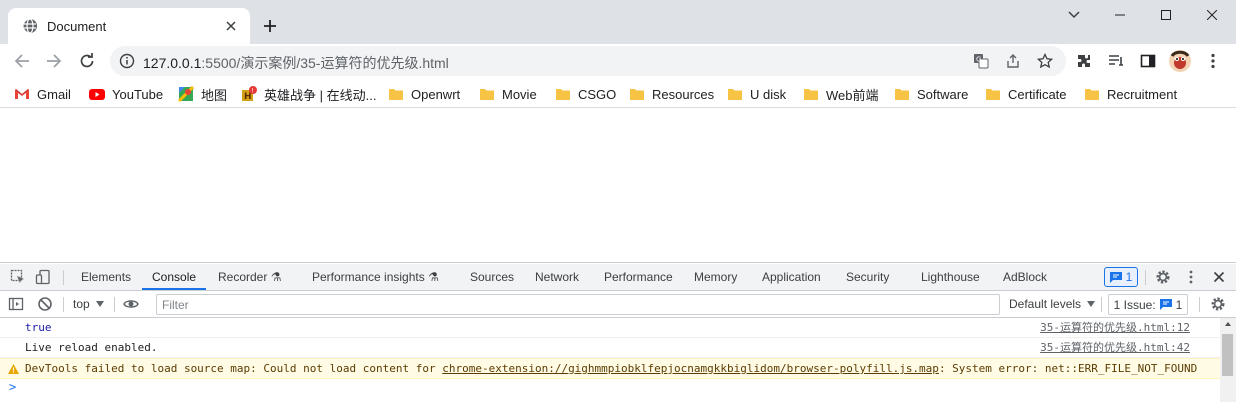 This screenshot has width=1236, height=402. Describe the element at coordinates (174, 277) in the screenshot. I see `tab-console: Console` at that location.